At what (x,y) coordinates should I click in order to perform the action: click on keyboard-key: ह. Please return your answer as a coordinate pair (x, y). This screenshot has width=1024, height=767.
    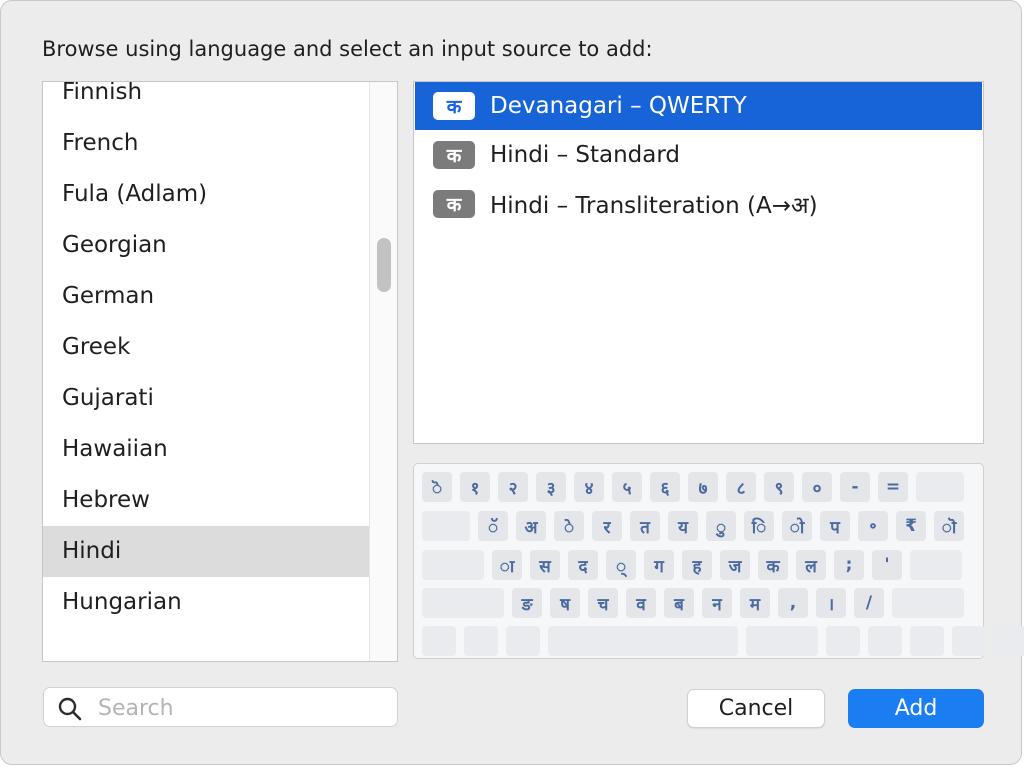
    Looking at the image, I should click on (697, 565).